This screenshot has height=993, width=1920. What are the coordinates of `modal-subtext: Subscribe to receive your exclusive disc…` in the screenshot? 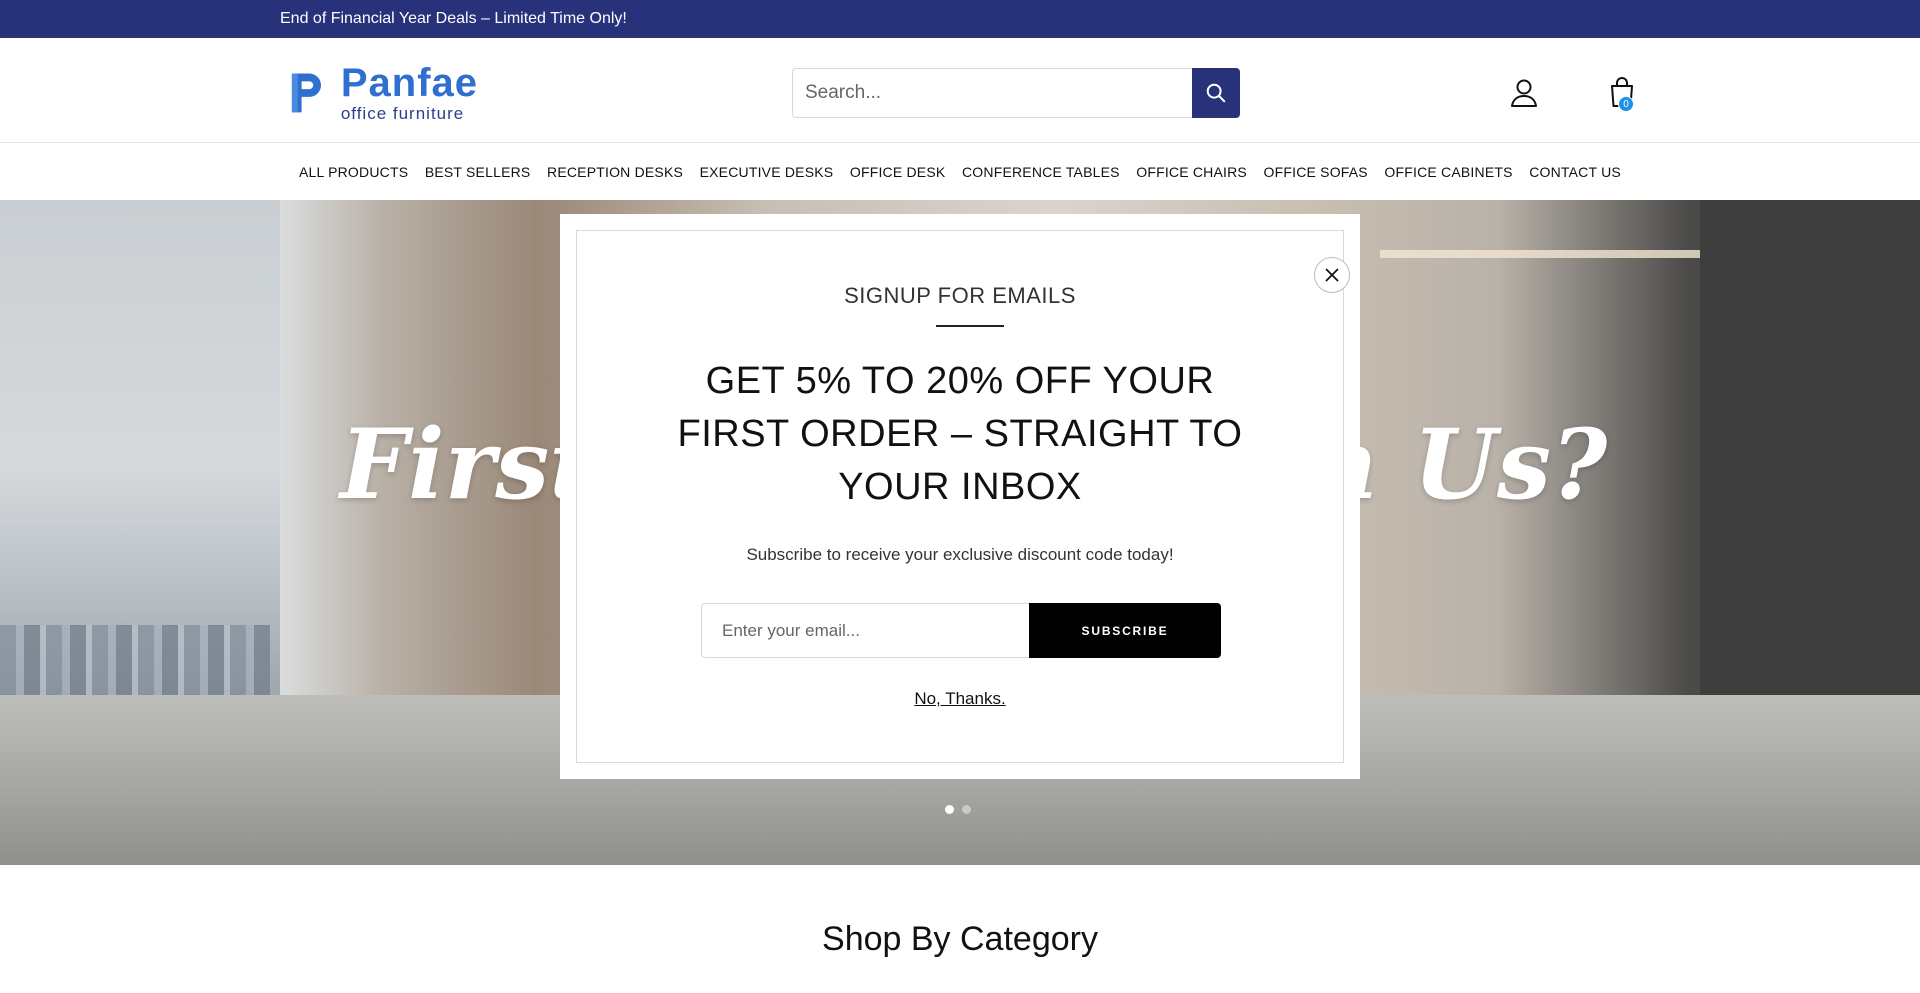 It's located at (960, 554).